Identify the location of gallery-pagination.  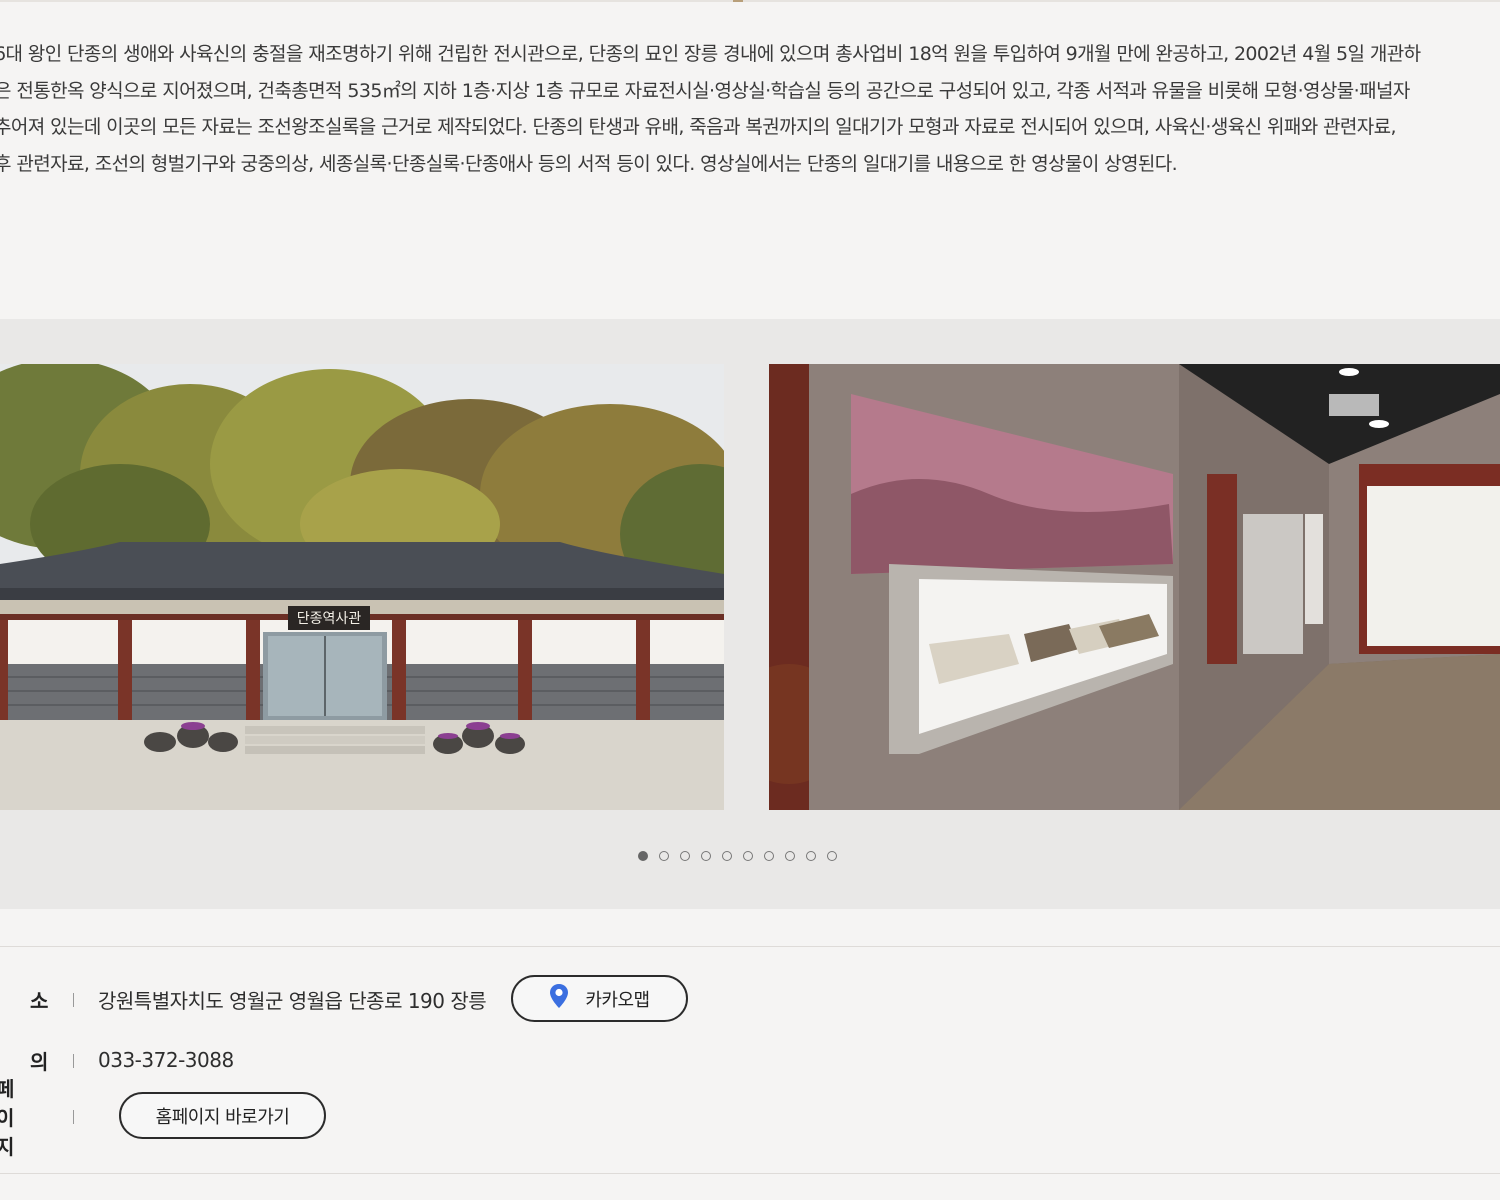
(737, 858).